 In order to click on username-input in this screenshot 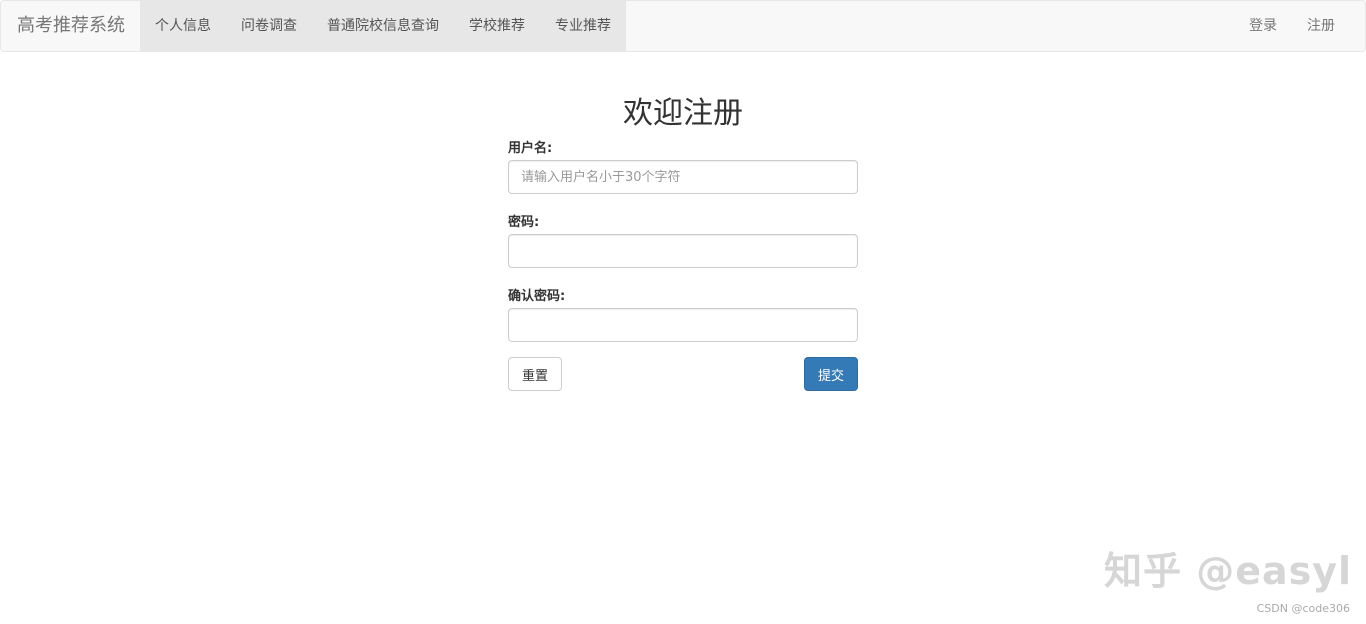, I will do `click(683, 177)`.